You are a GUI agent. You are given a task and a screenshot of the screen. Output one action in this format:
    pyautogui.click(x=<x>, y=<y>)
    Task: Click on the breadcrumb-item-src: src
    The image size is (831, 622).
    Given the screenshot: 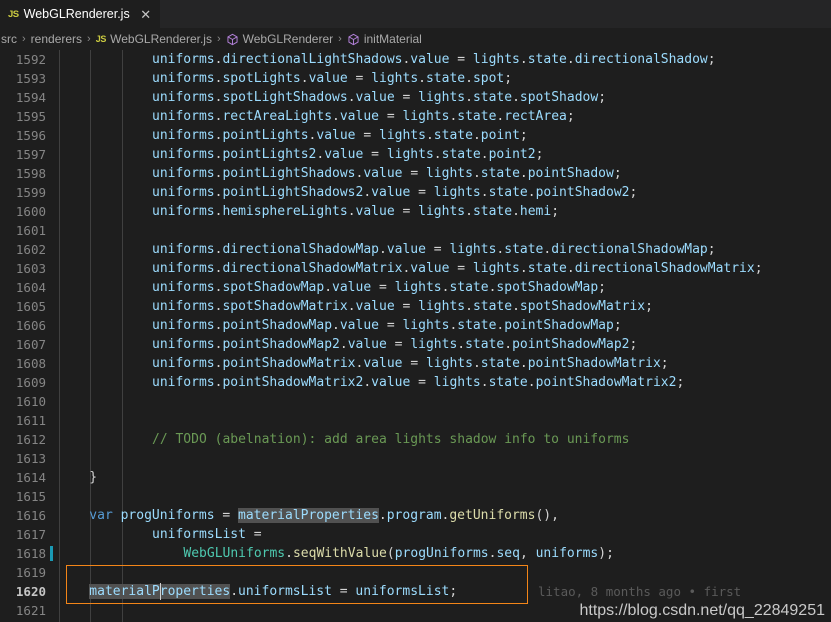 What is the action you would take?
    pyautogui.click(x=9, y=39)
    